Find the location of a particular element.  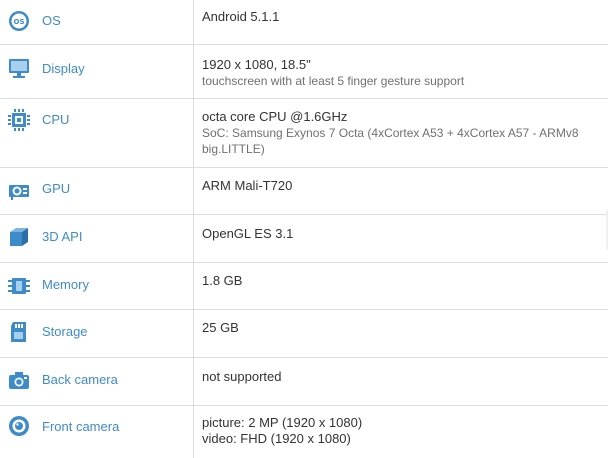

spec-label-cell: 3D API is located at coordinates (97, 238).